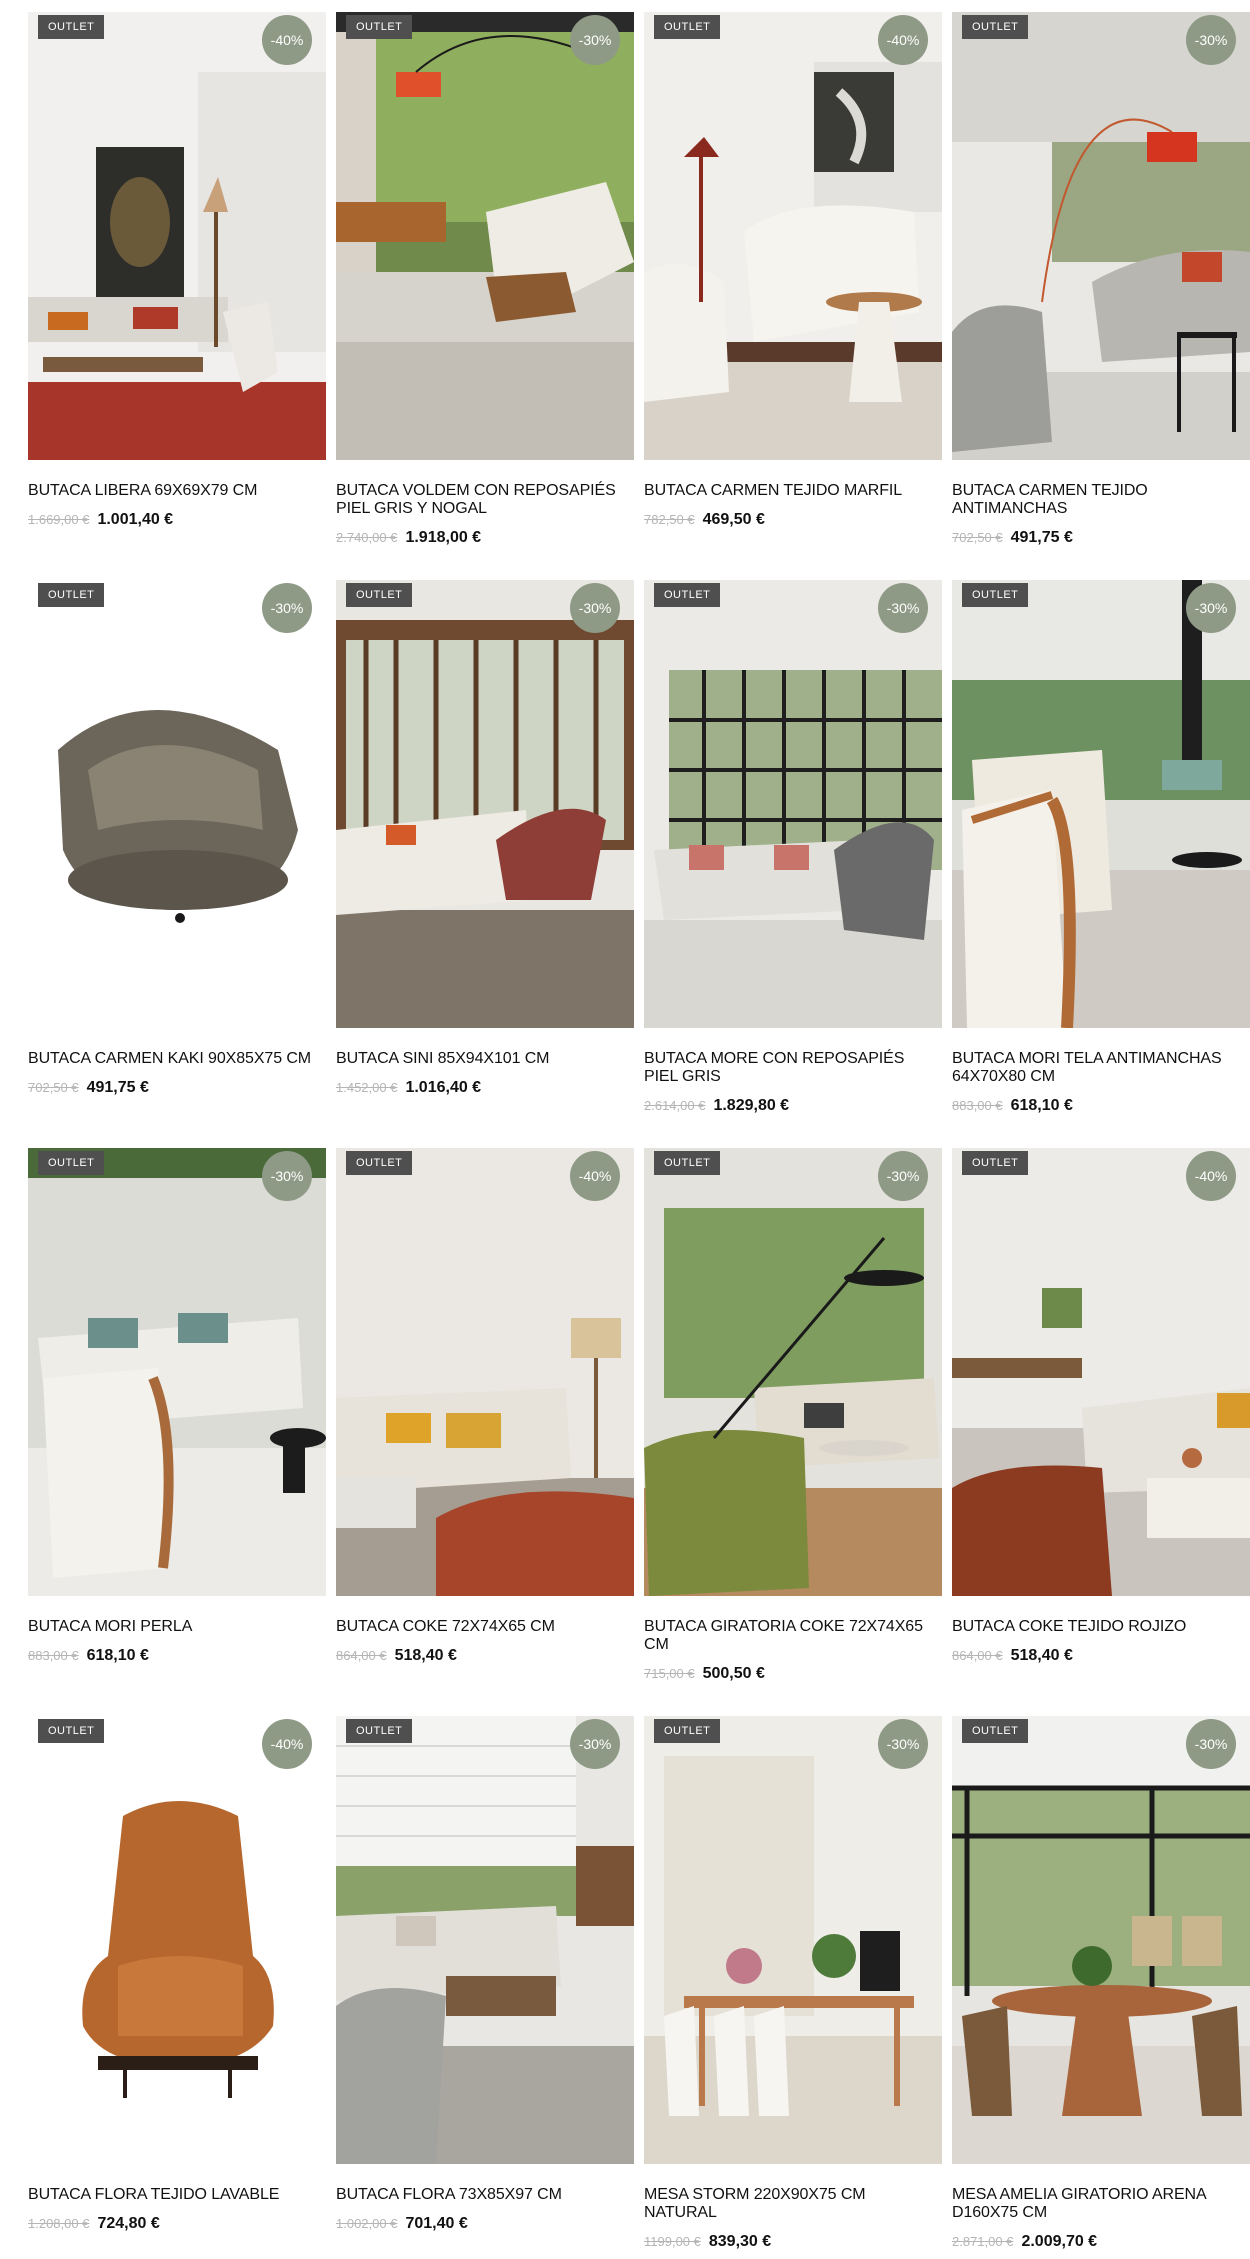  What do you see at coordinates (367, 1087) in the screenshot?
I see `old-price: 1.452,00 €` at bounding box center [367, 1087].